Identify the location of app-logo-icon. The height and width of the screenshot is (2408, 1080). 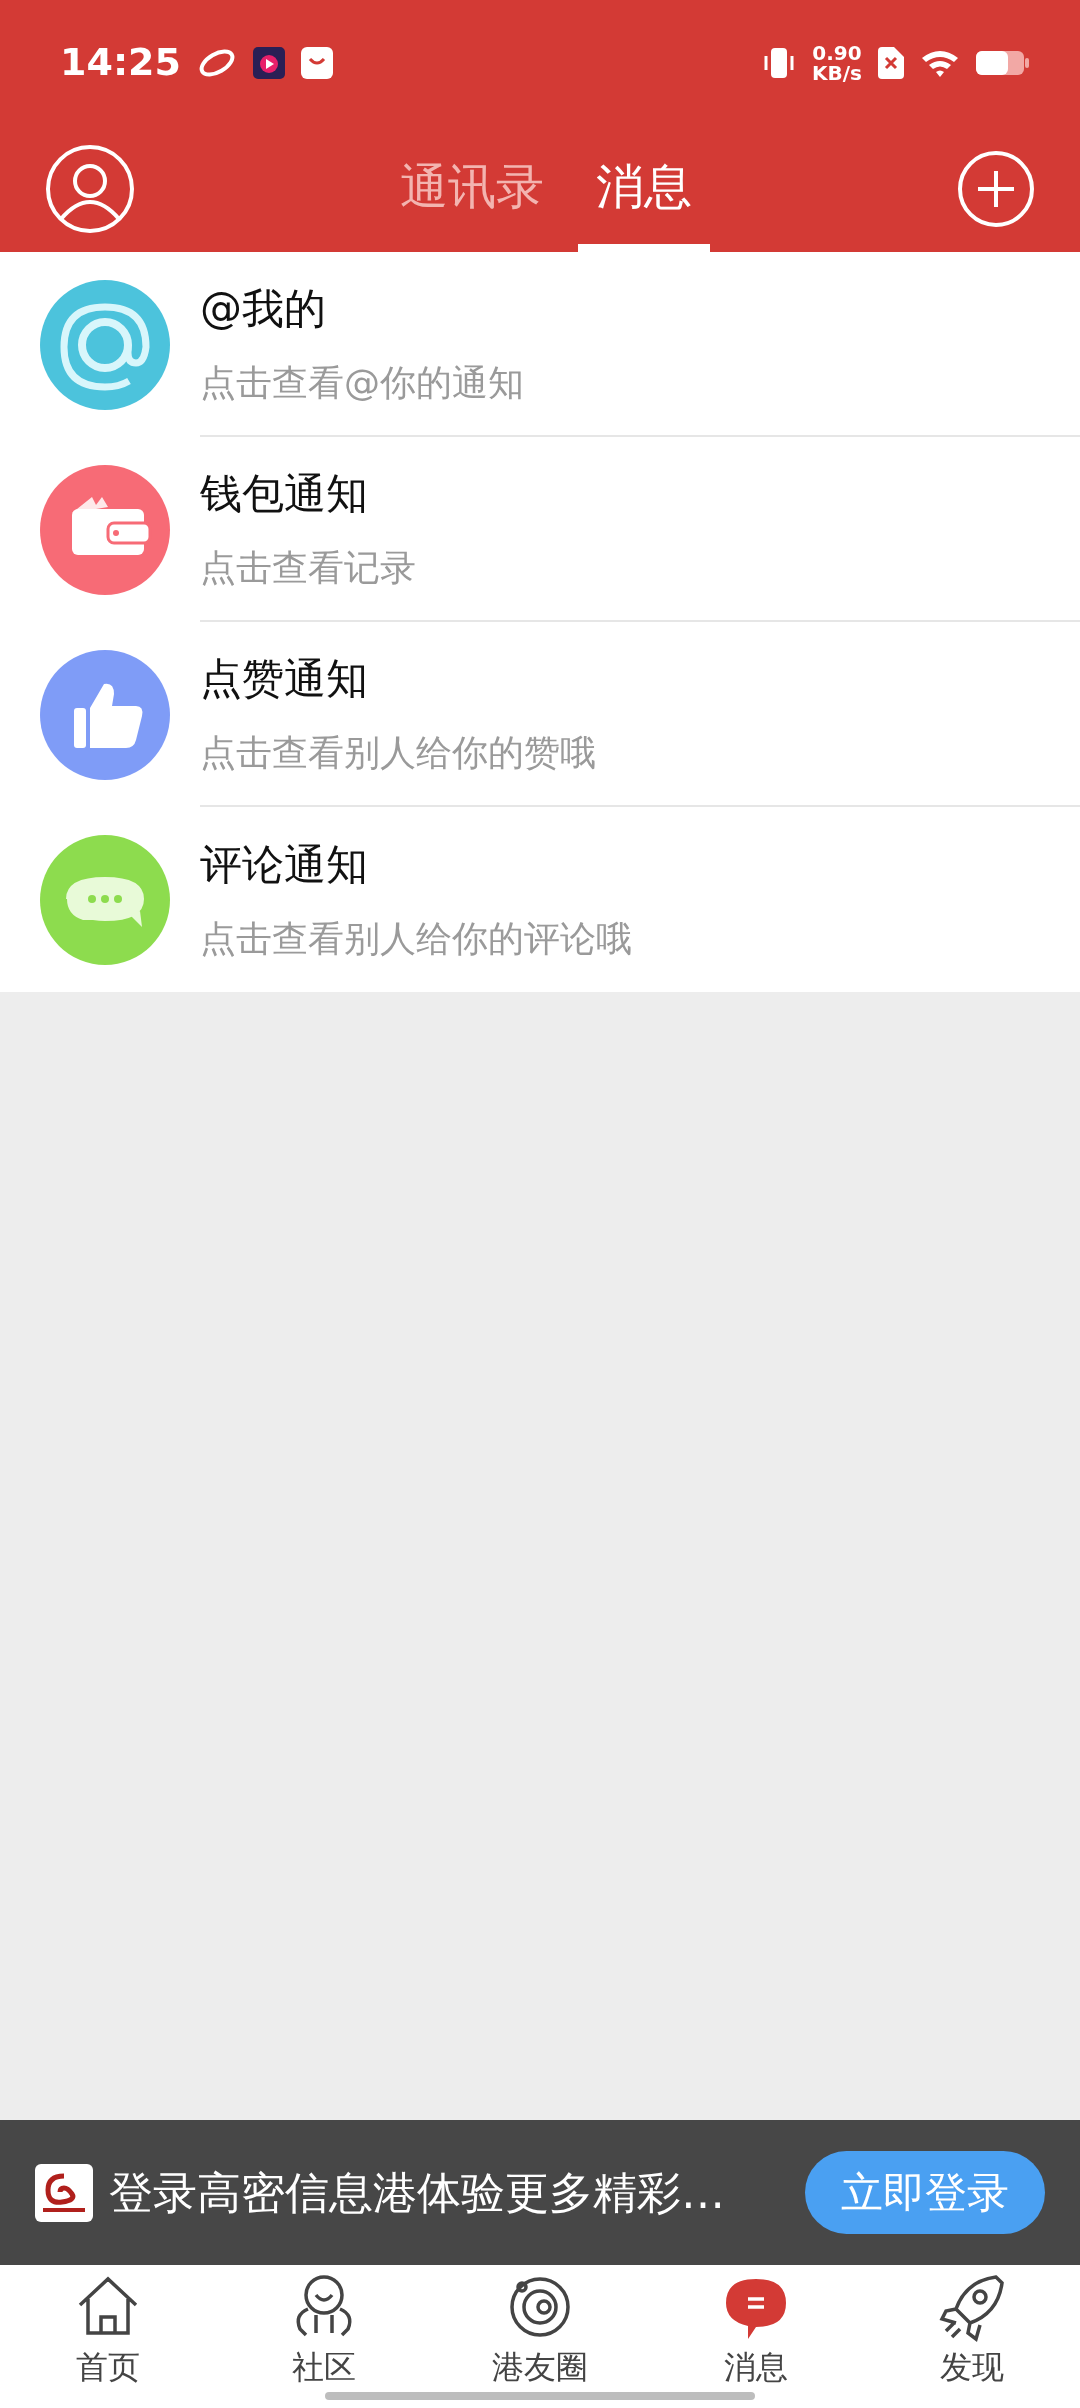
(64, 2192).